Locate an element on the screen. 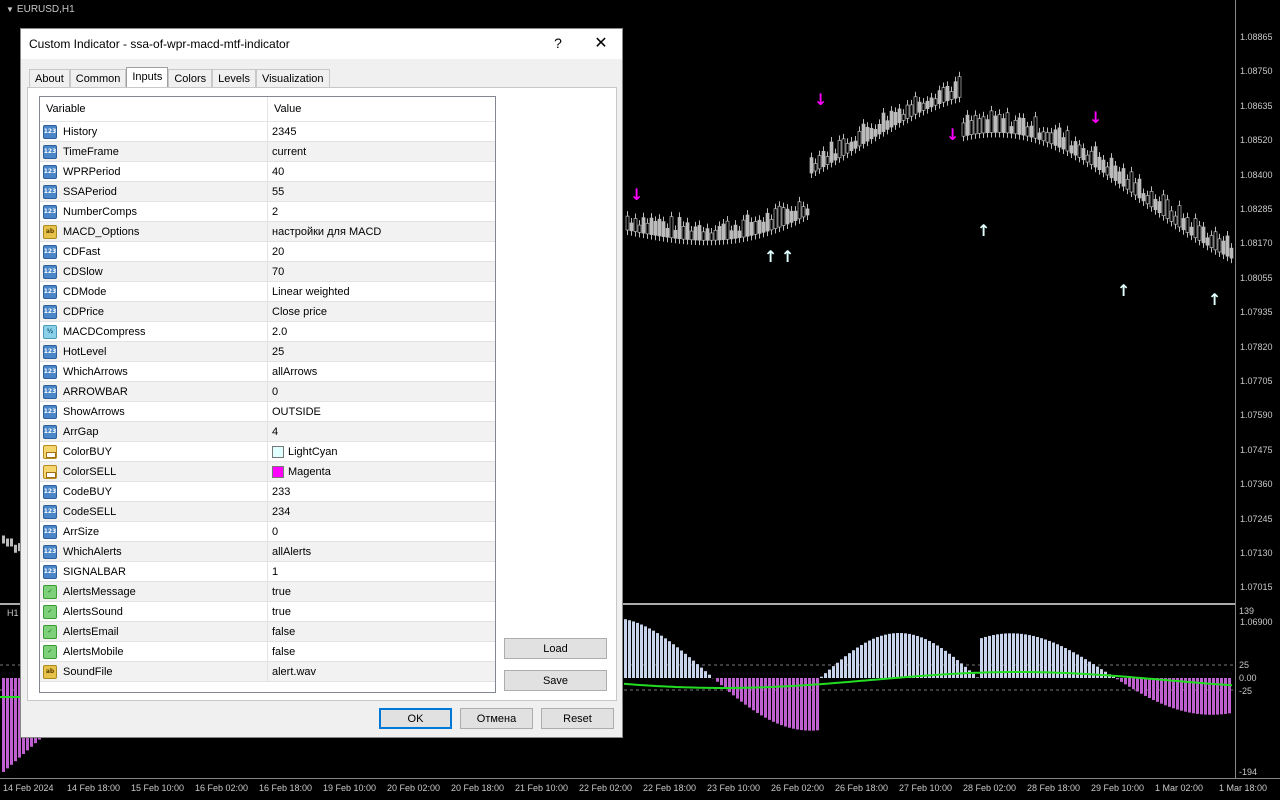 This screenshot has width=1280, height=800. table-row: ab MACD_Options настройки для MACD is located at coordinates (267, 232).